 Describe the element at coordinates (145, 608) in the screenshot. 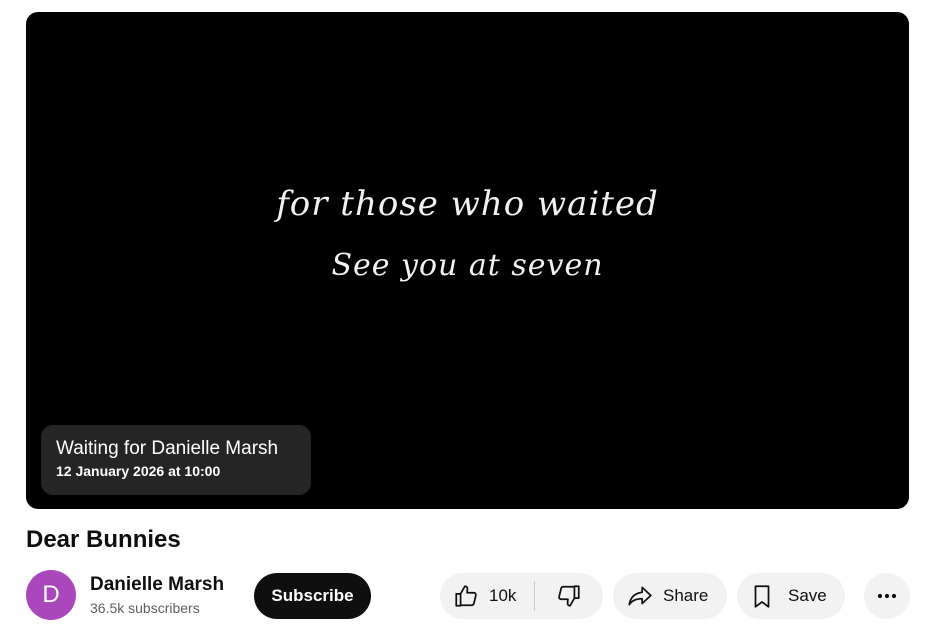

I see `subscriber-count: 36.5k subscribers` at that location.